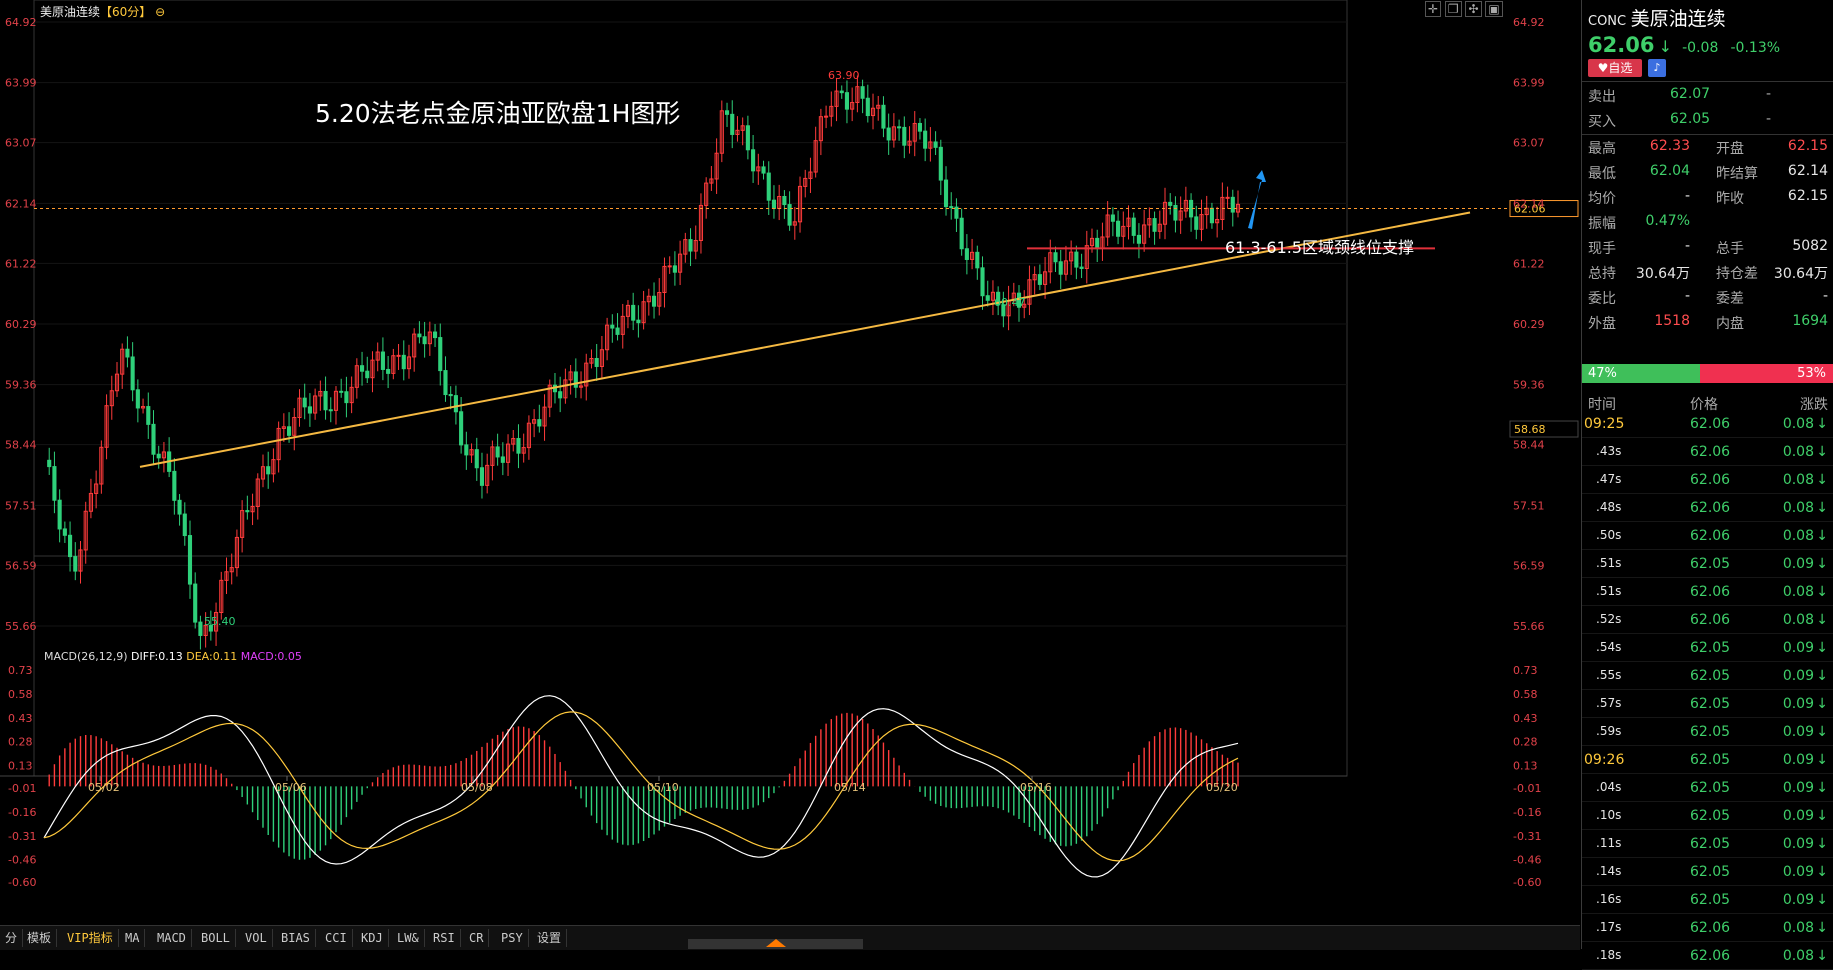 Image resolution: width=1833 pixels, height=970 pixels. I want to click on quote-row: 总持 30.64万 持仓差 30.64万, so click(1707, 271).